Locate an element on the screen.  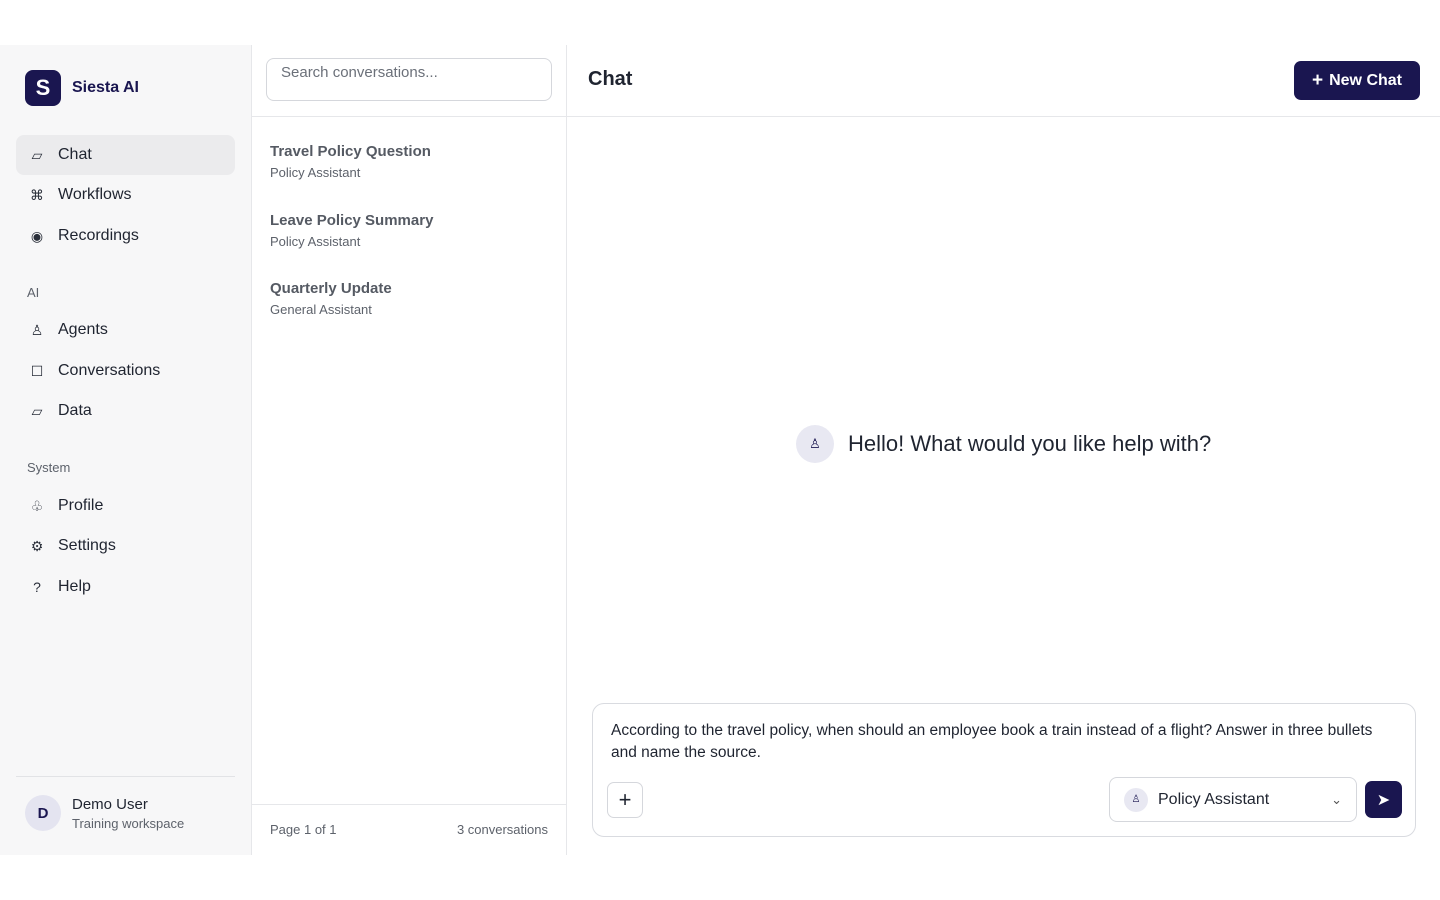
plus-icon: + is located at coordinates (1317, 80).